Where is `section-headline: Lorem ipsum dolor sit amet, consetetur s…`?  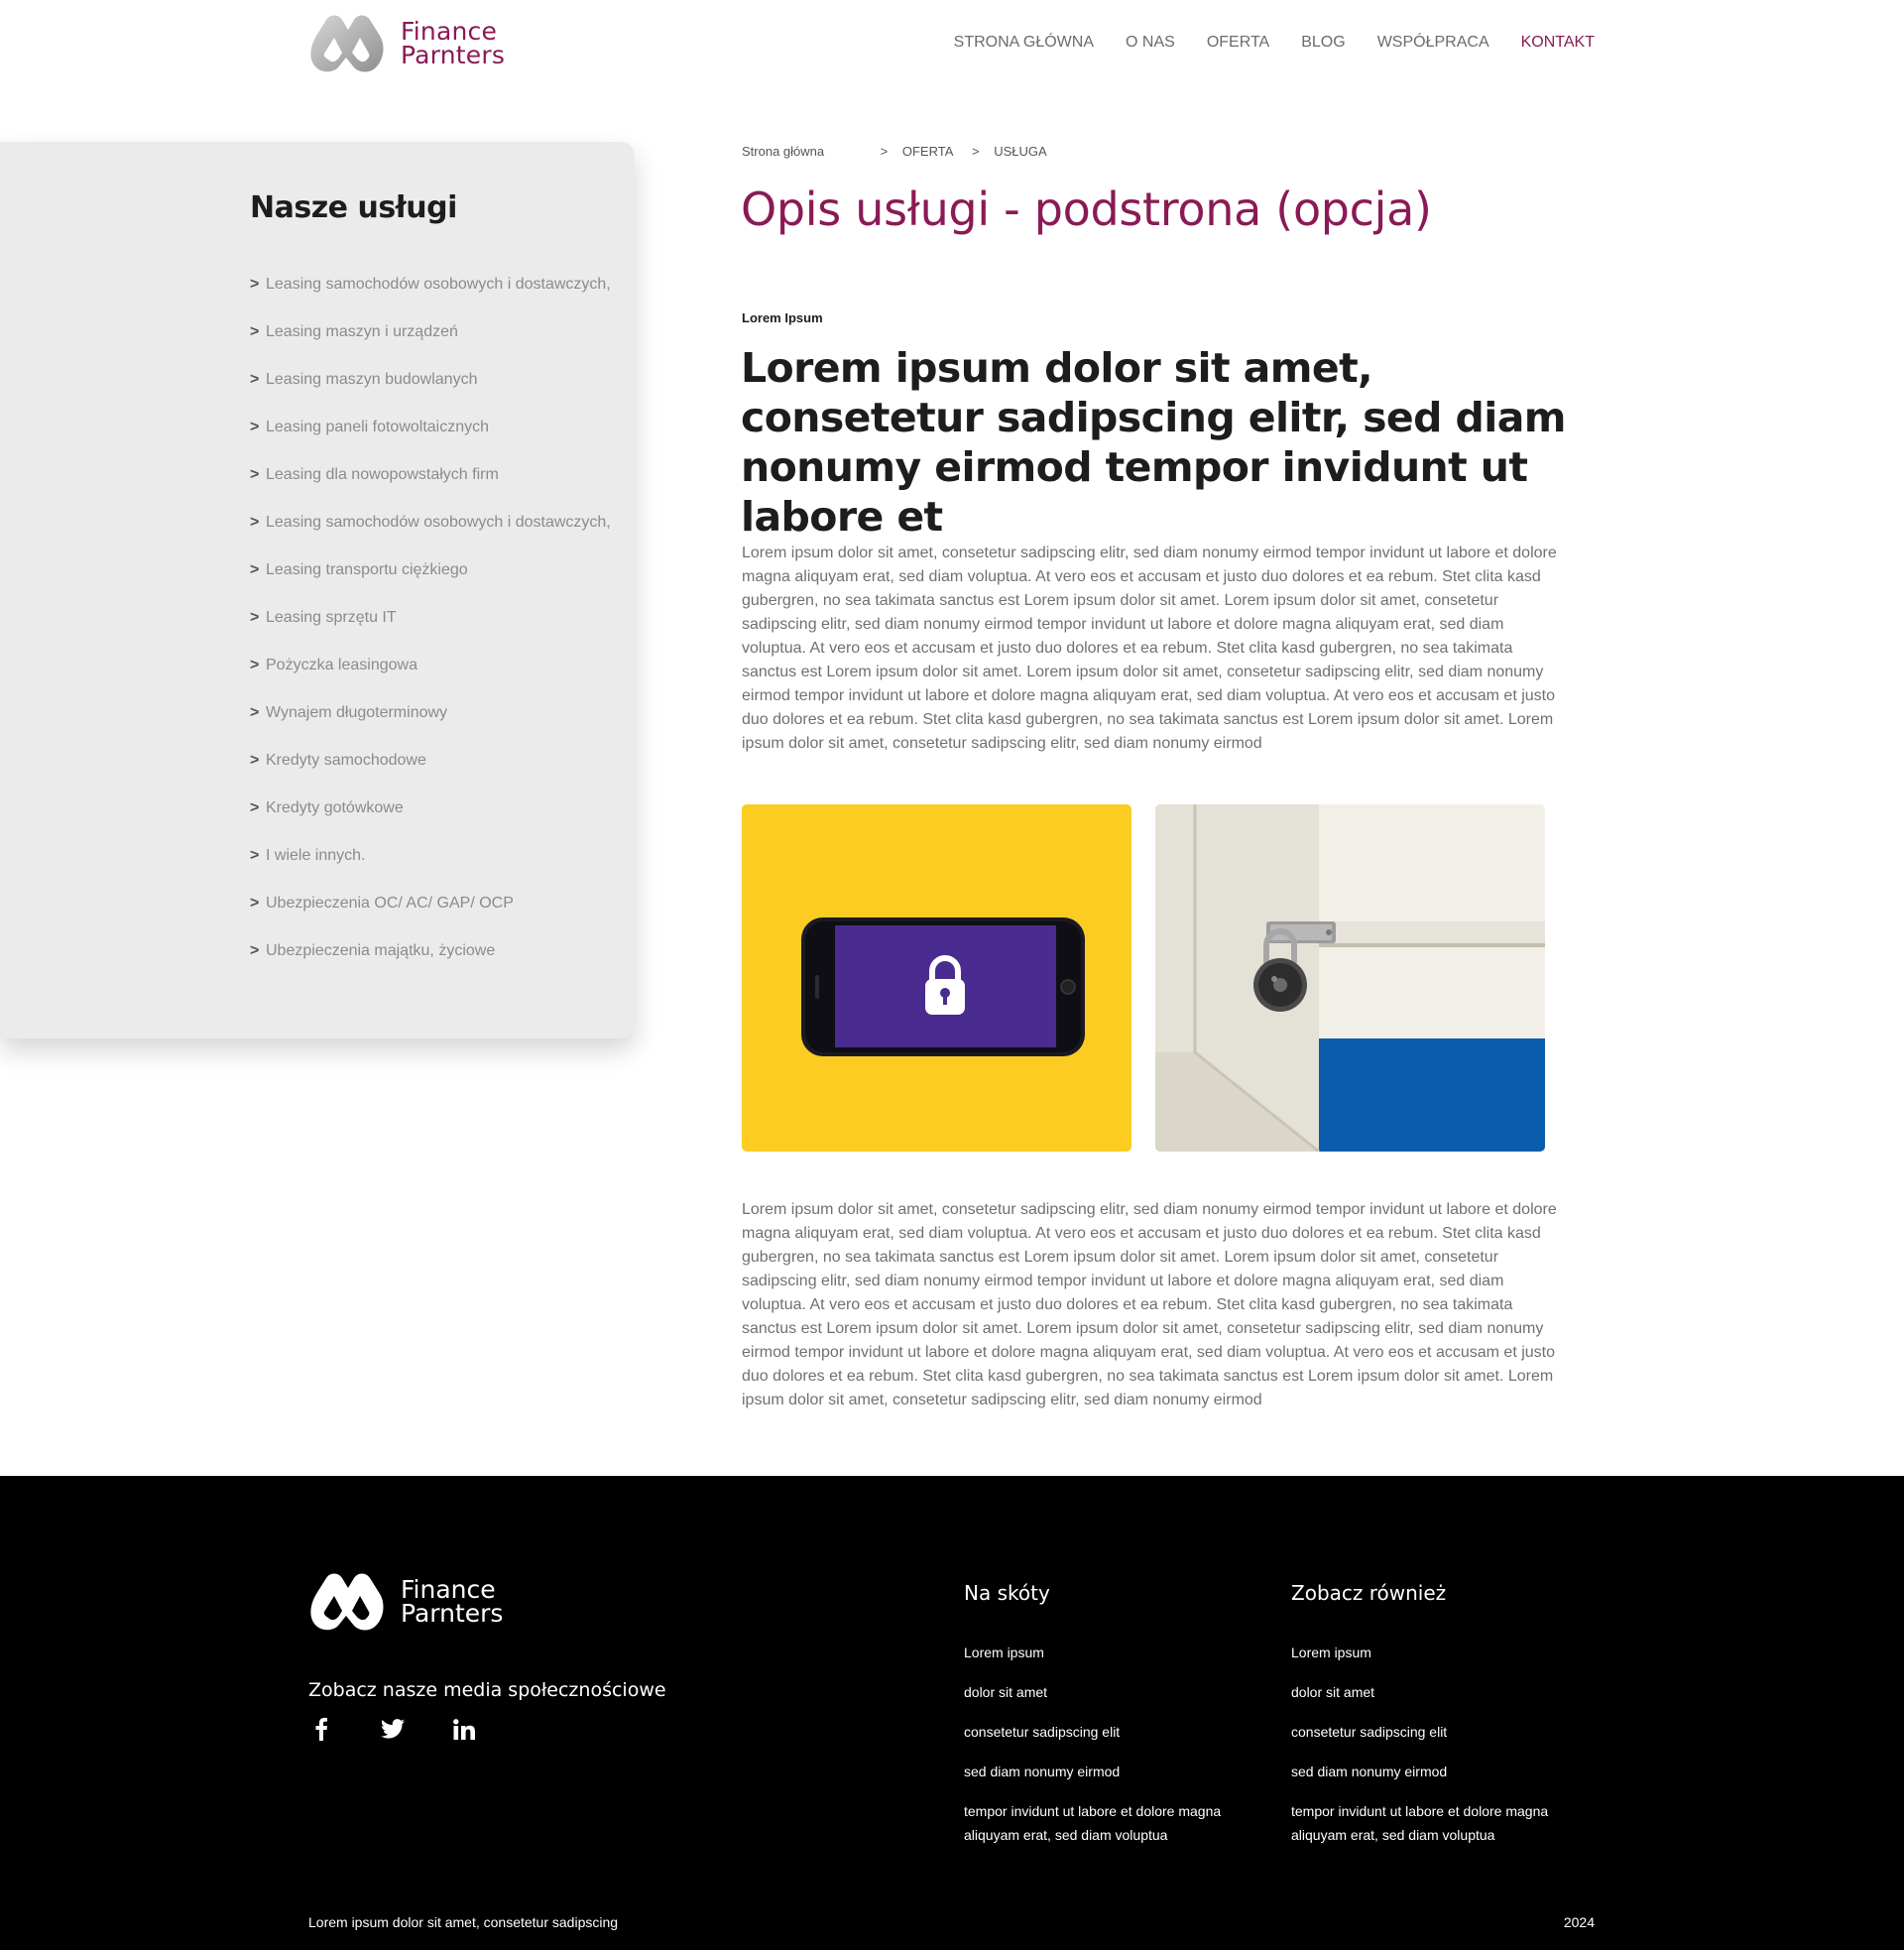
section-headline: Lorem ipsum dolor sit amet, consetetur s… is located at coordinates (1154, 443).